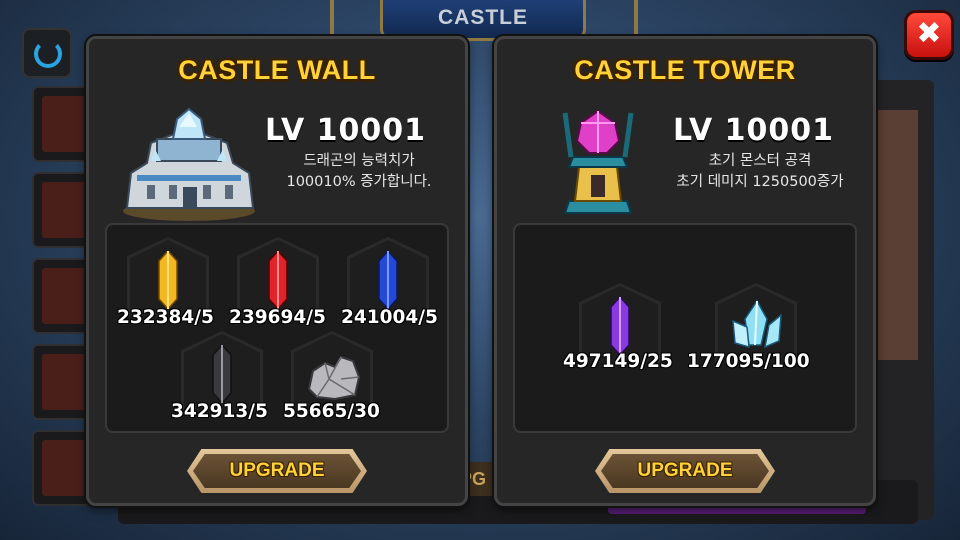 The image size is (960, 540). What do you see at coordinates (334, 378) in the screenshot?
I see `silver-ore-icon` at bounding box center [334, 378].